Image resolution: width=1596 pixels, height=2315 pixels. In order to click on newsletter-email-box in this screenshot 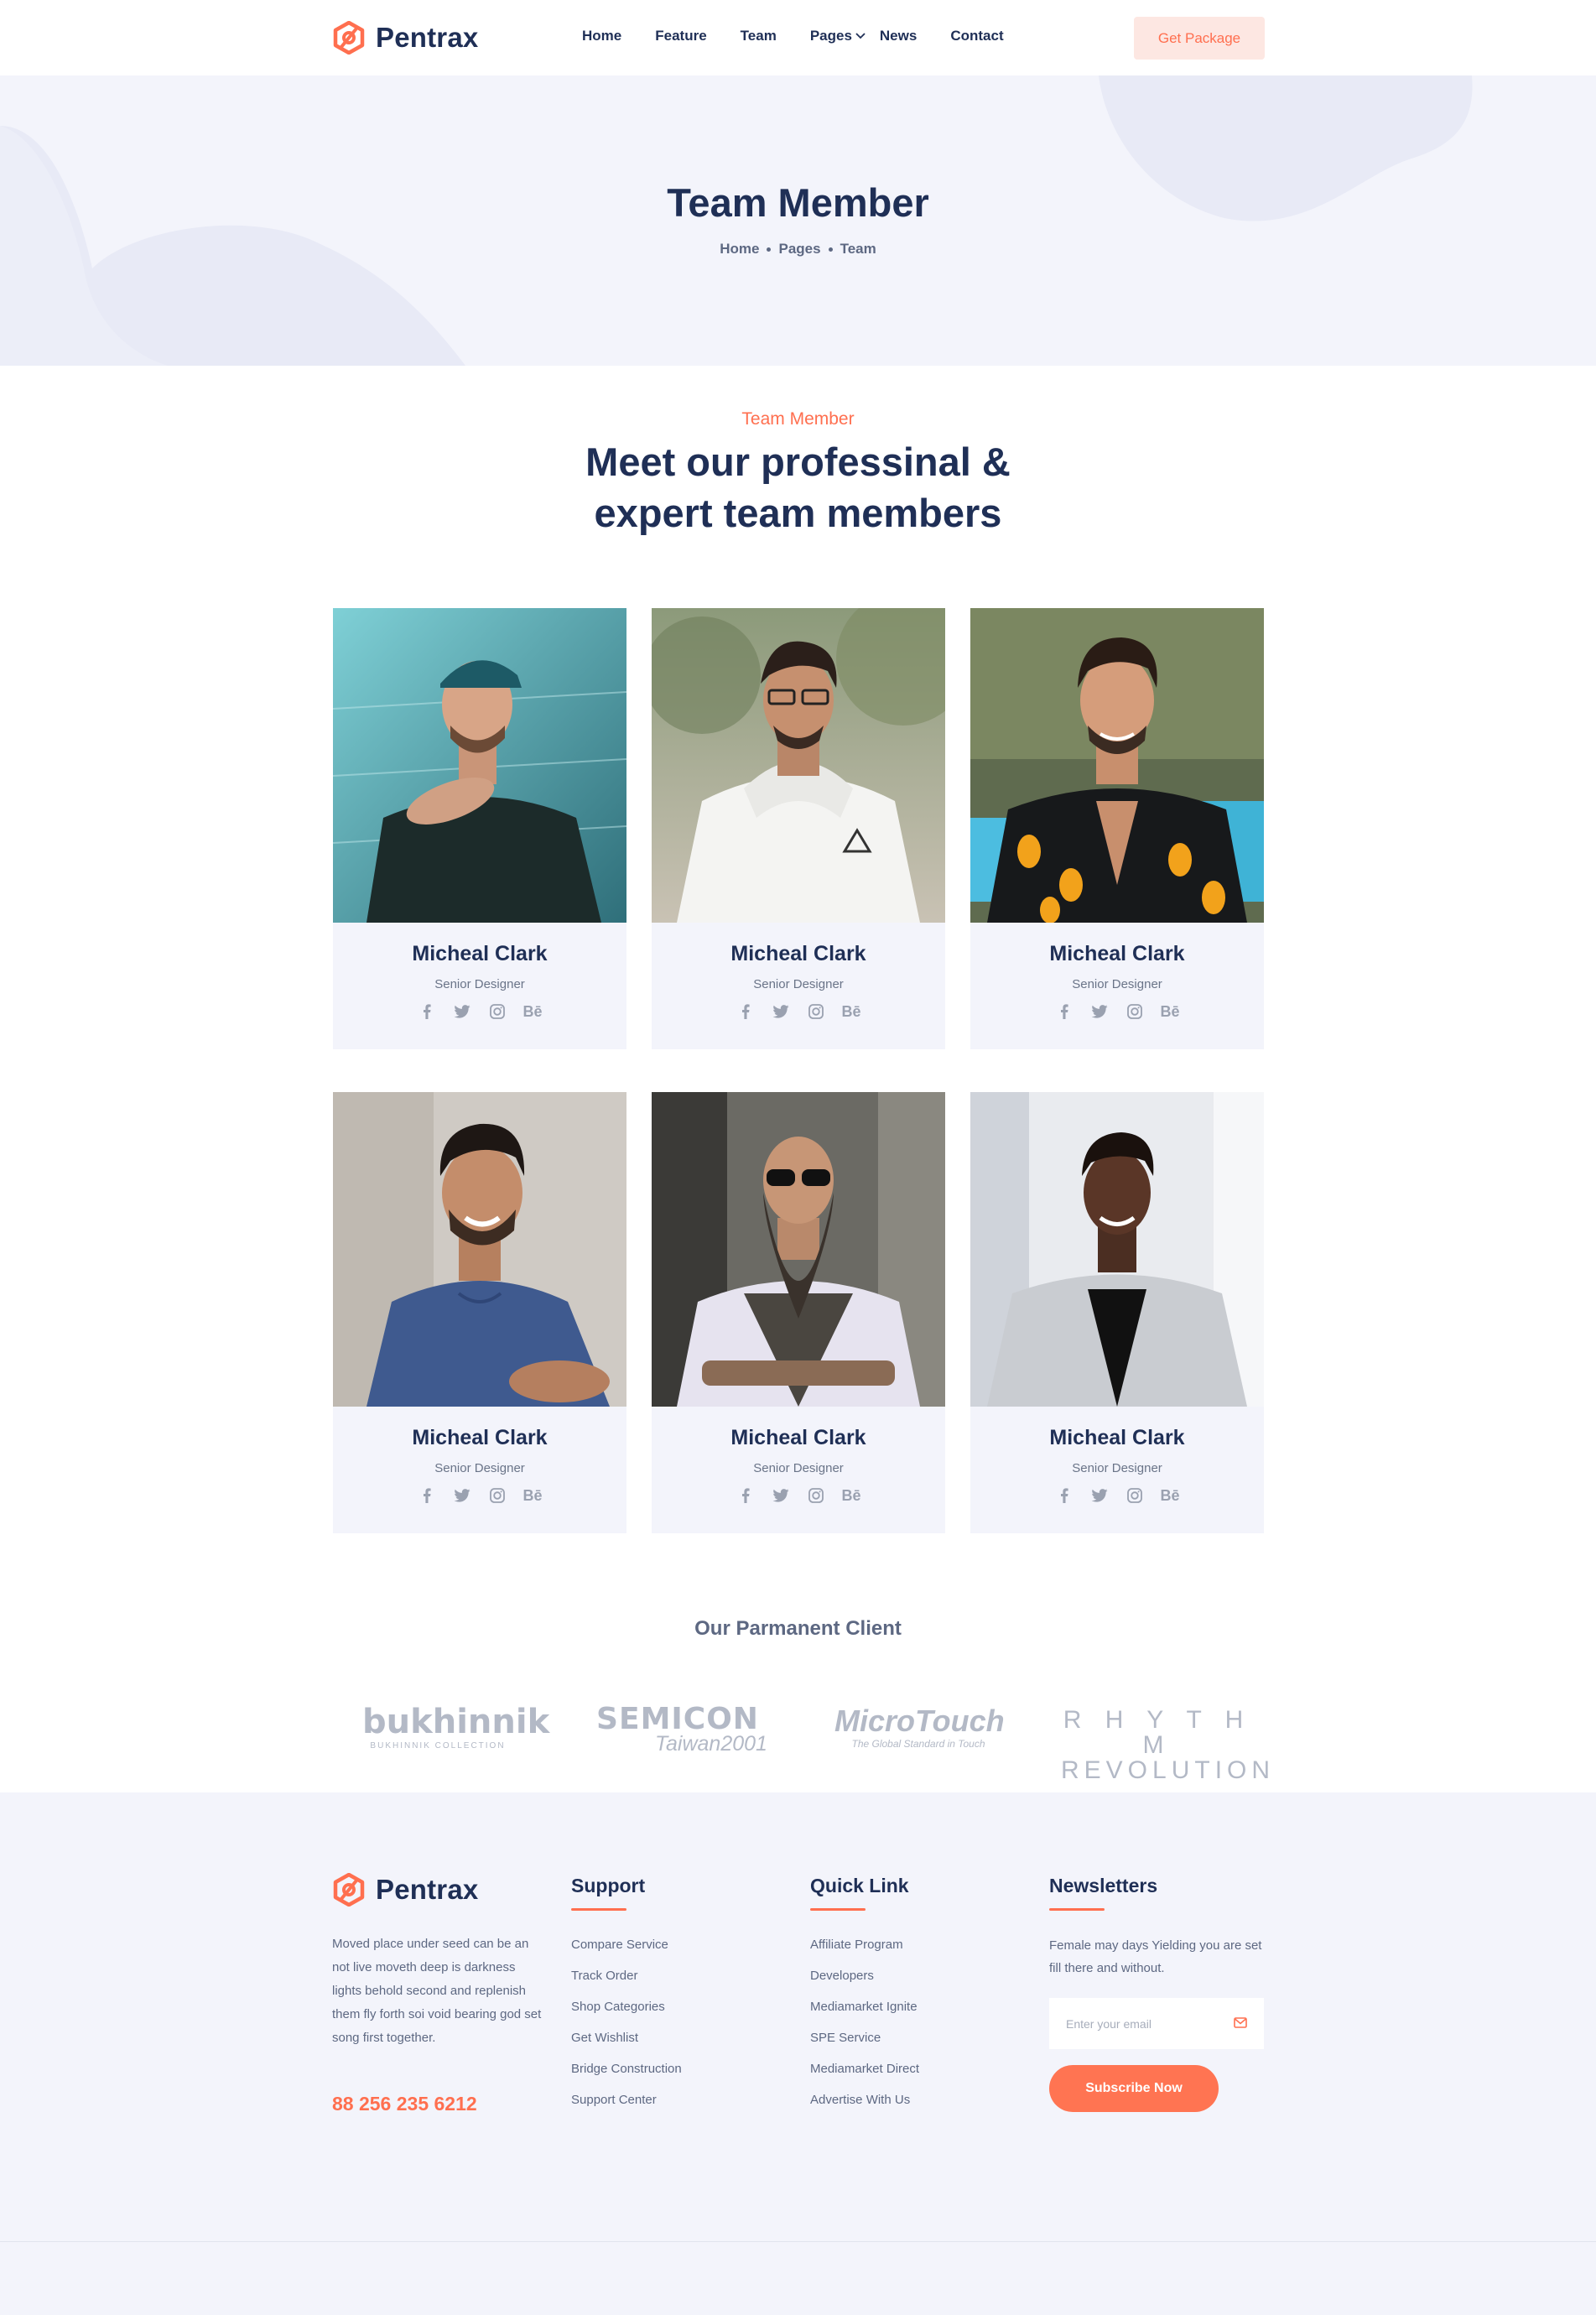, I will do `click(1156, 2023)`.